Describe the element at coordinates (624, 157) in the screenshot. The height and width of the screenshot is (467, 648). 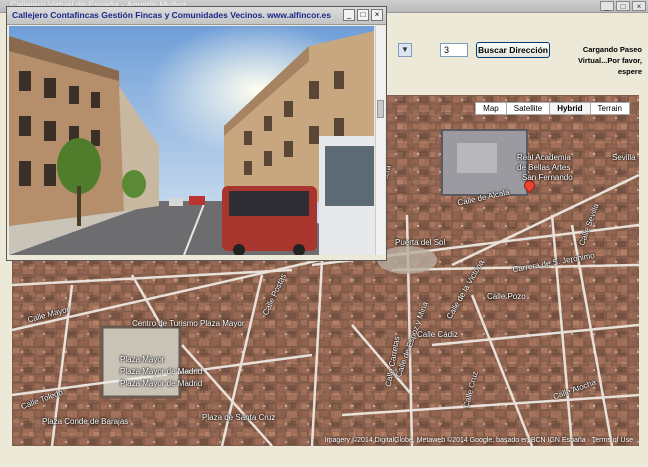
I see `label-sevilla-metro: Sevilla` at that location.